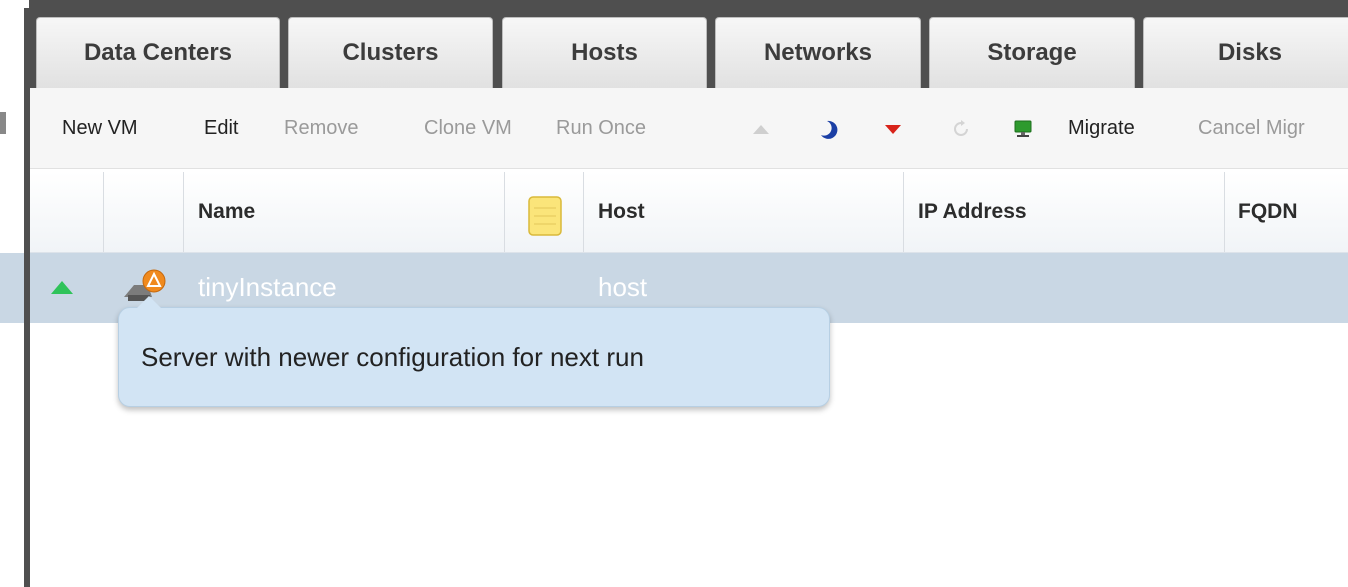 The width and height of the screenshot is (1348, 587). Describe the element at coordinates (961, 129) in the screenshot. I see `reboot-icon` at that location.